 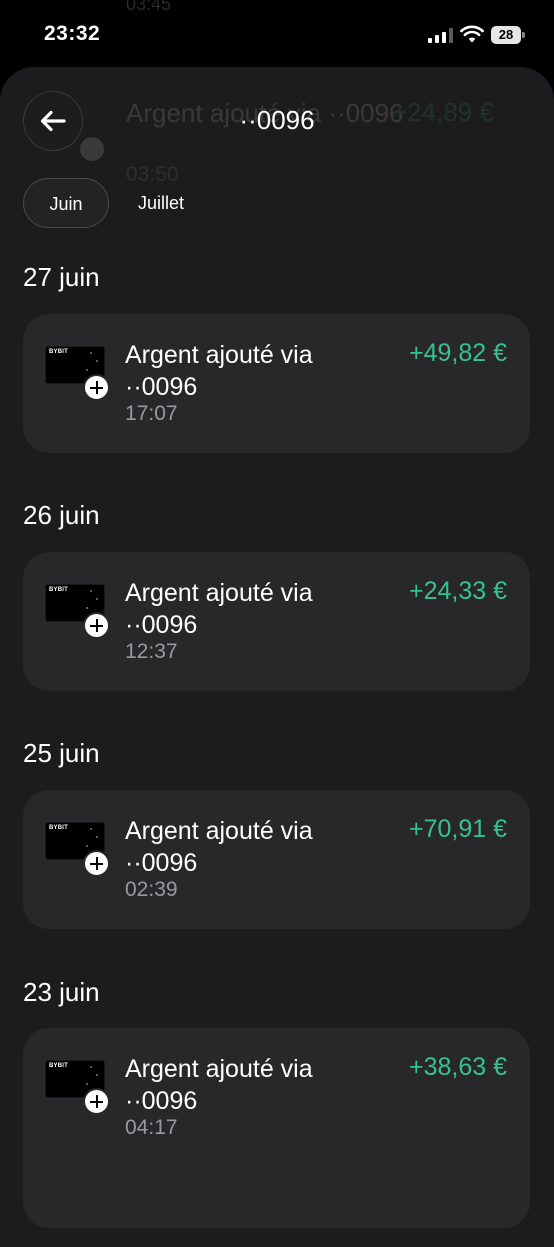 What do you see at coordinates (151, 1127) in the screenshot?
I see `transaction-time: 04:17` at bounding box center [151, 1127].